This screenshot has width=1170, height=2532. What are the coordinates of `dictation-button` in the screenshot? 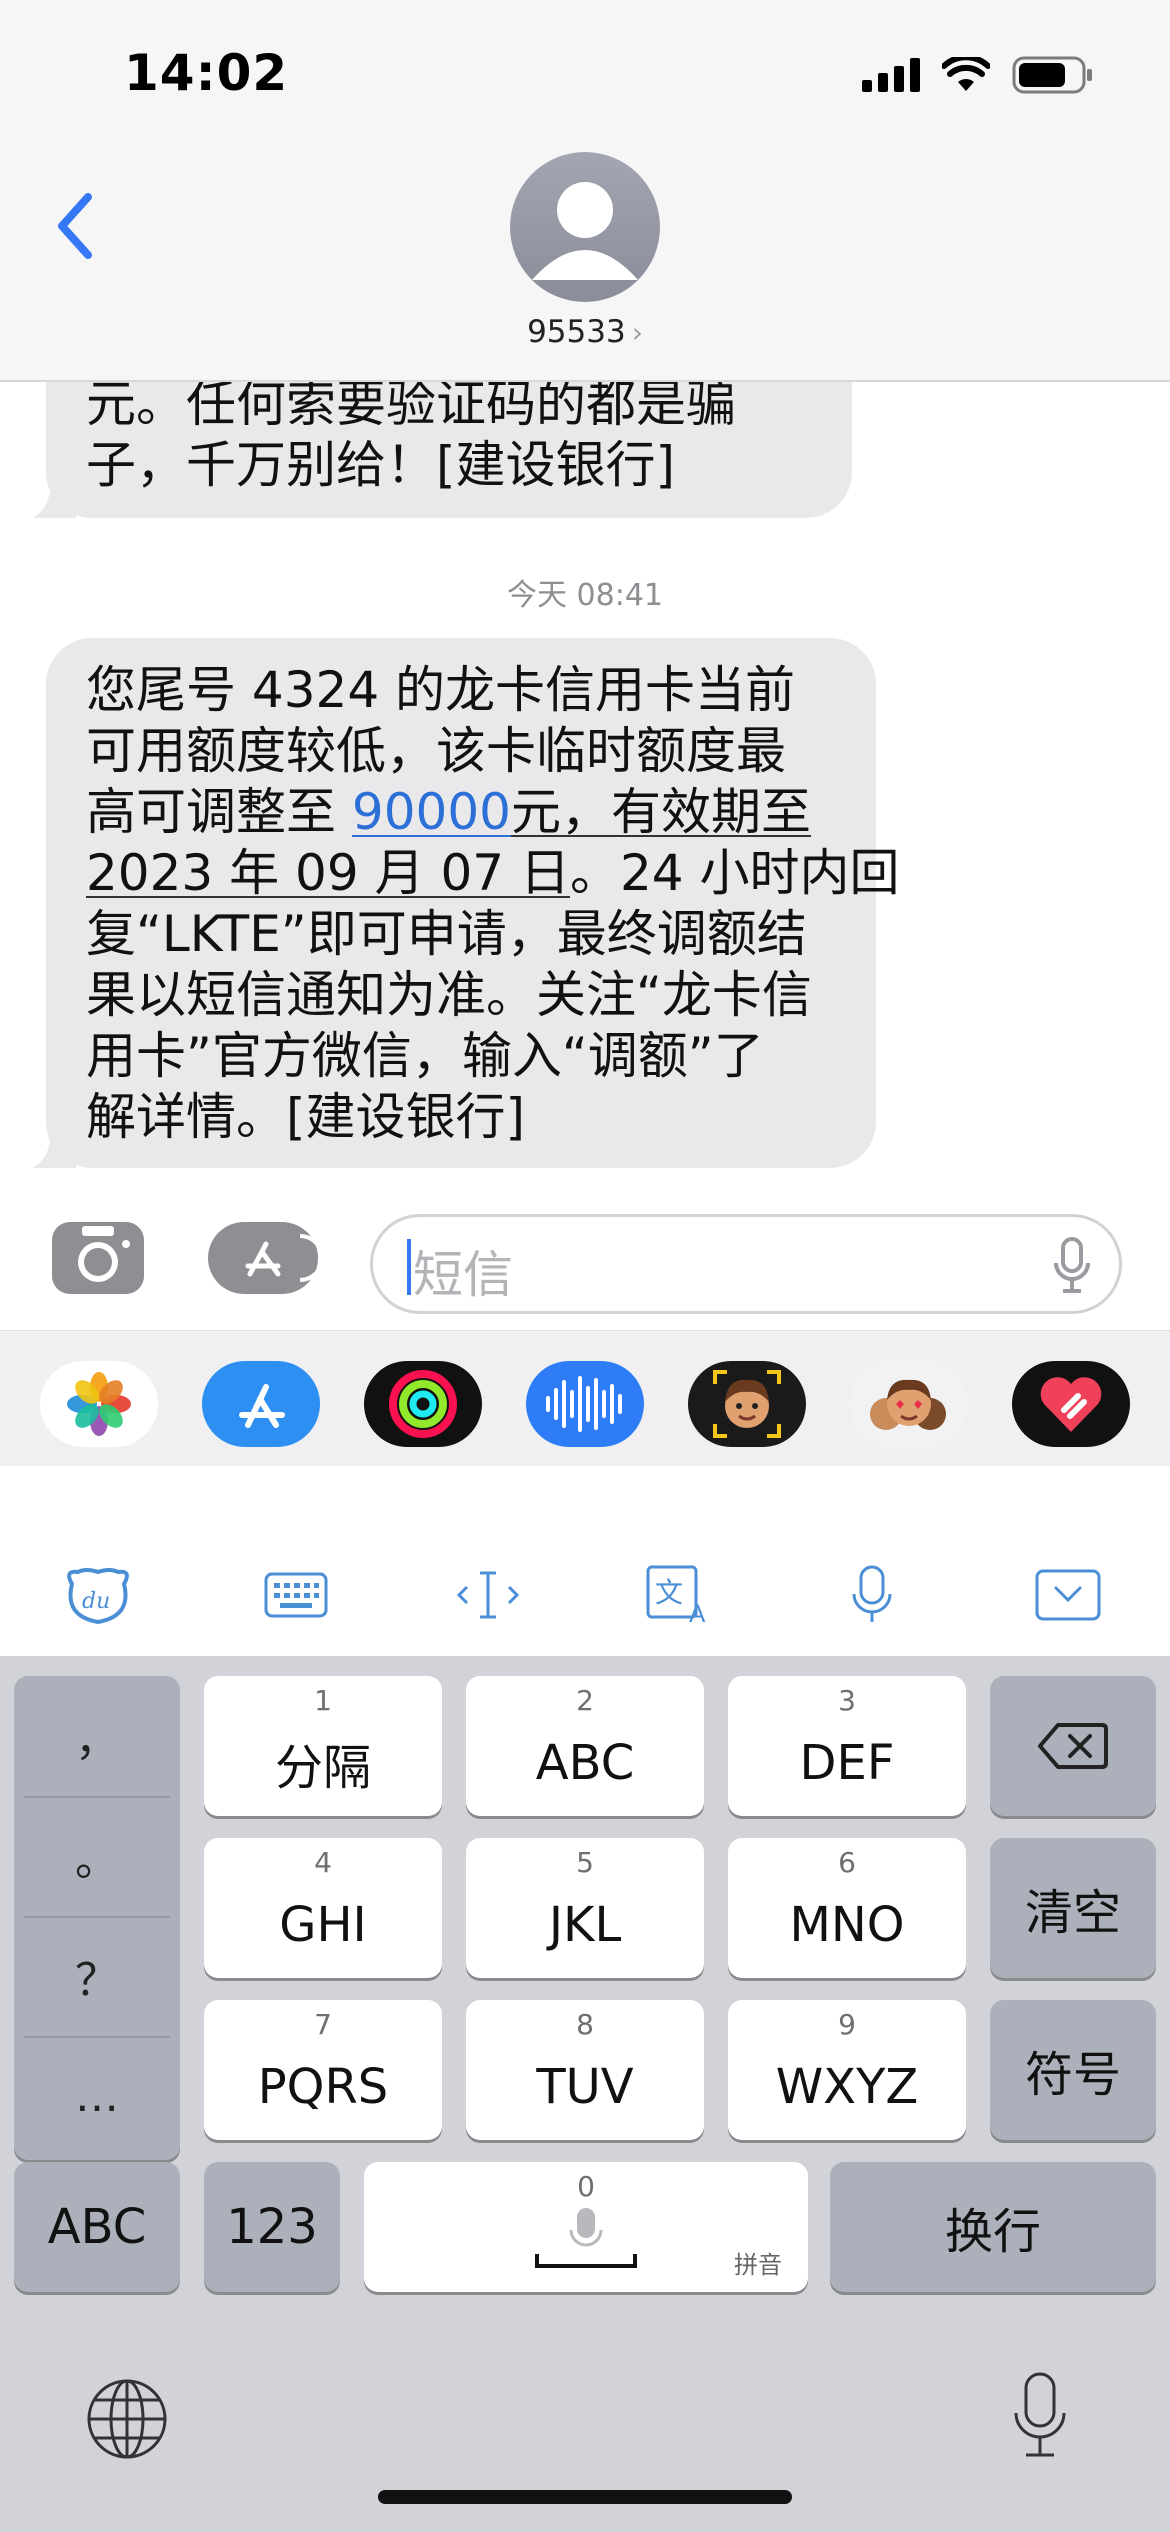 It's located at (1040, 2416).